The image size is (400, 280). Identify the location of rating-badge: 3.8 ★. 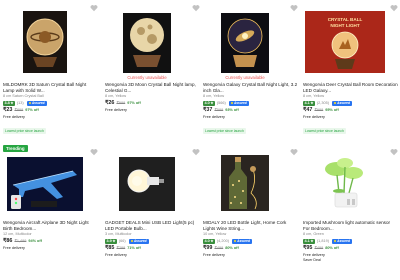
(9, 103).